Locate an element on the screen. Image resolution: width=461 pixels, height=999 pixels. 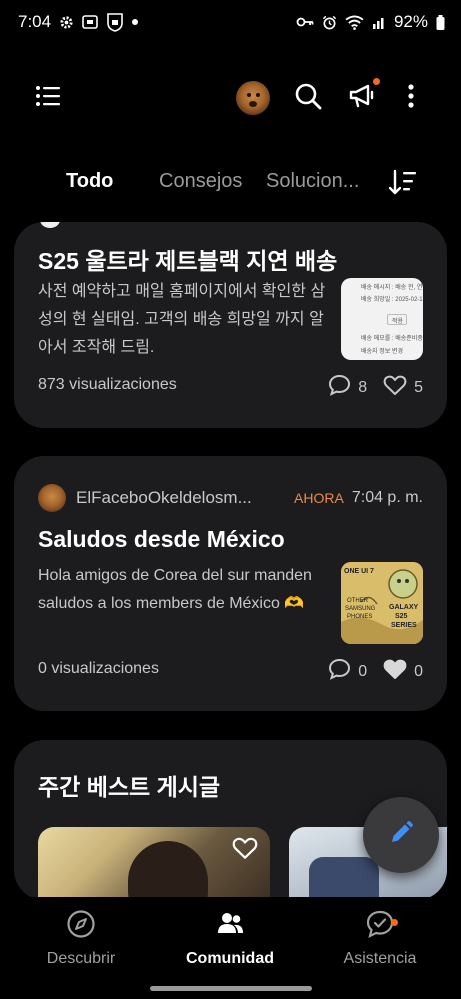
meme-text: SAMSUNG is located at coordinates (360, 609).